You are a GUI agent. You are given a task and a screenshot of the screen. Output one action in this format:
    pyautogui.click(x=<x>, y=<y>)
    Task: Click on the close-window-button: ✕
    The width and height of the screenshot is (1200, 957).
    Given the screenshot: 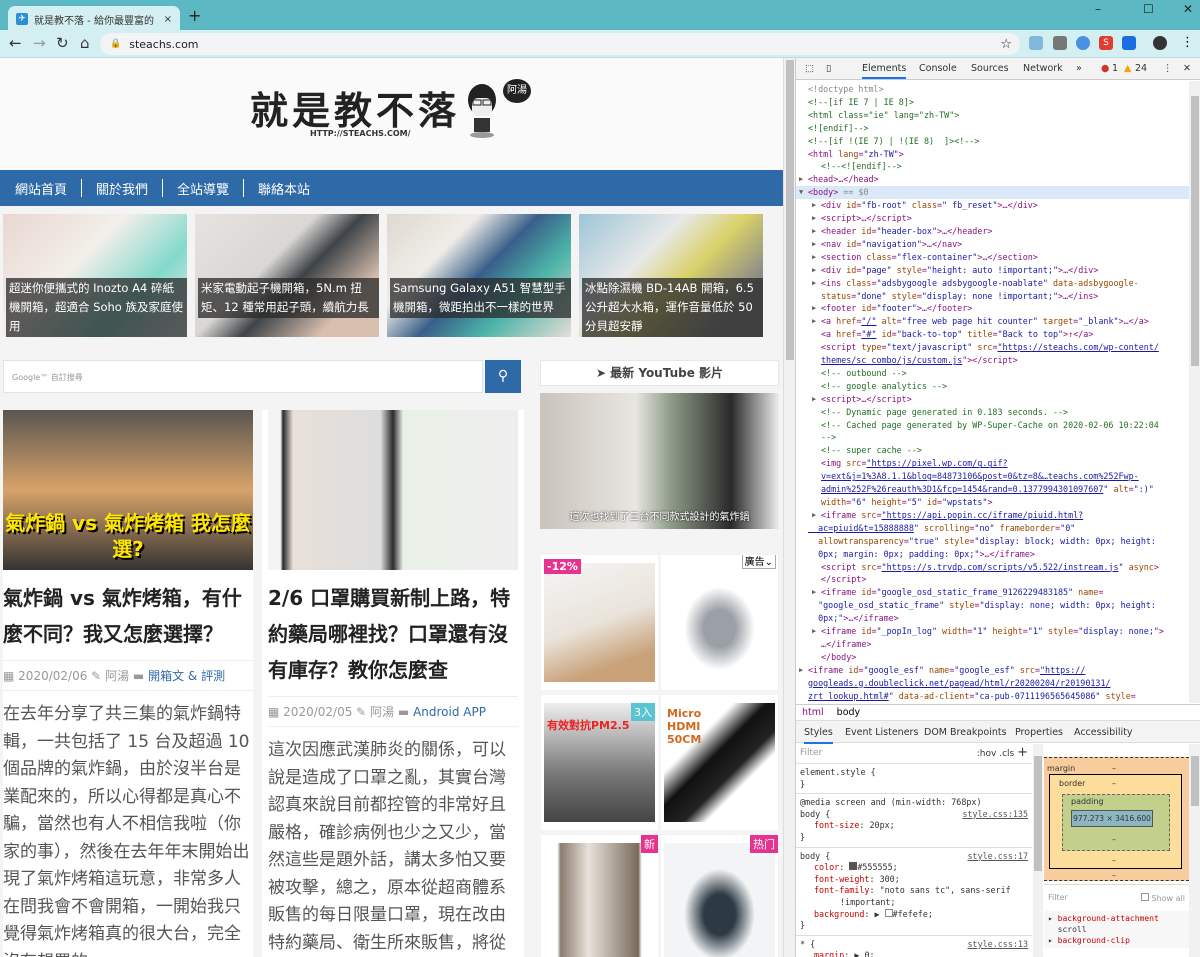 What is the action you would take?
    pyautogui.click(x=1188, y=9)
    